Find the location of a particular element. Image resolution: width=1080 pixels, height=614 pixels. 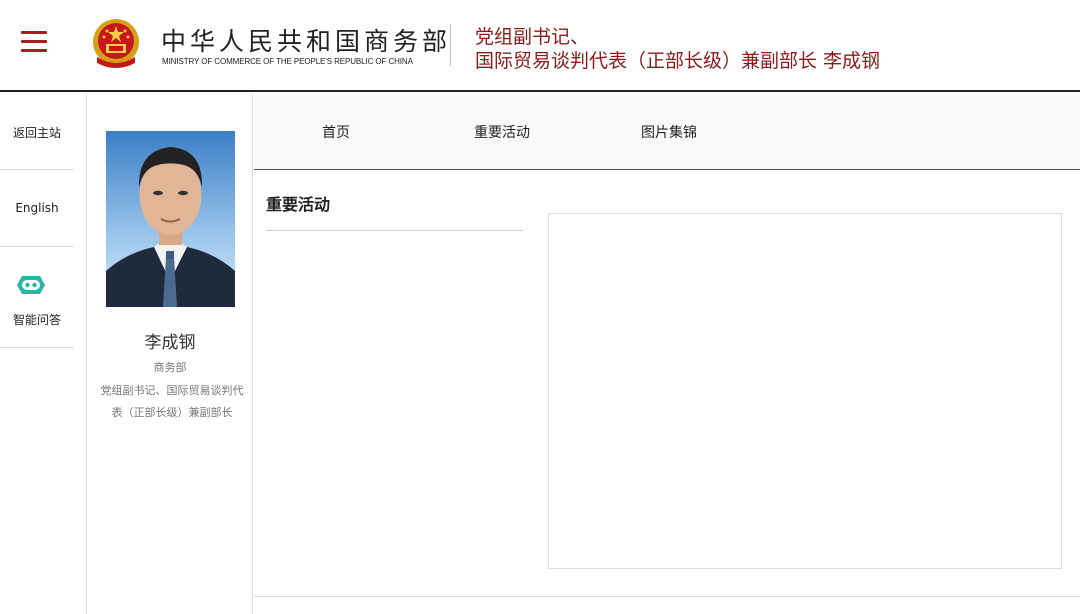

nav-important-activities: 重要活动 is located at coordinates (502, 132).